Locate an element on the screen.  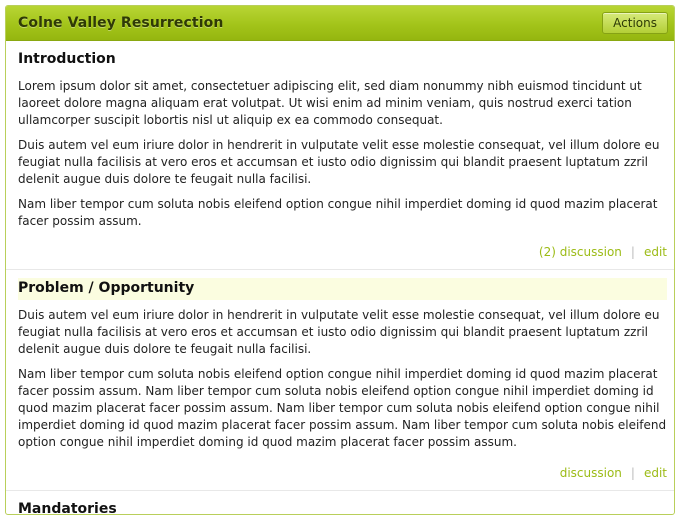
panel-title: Colne Valley Resurrection is located at coordinates (121, 23).